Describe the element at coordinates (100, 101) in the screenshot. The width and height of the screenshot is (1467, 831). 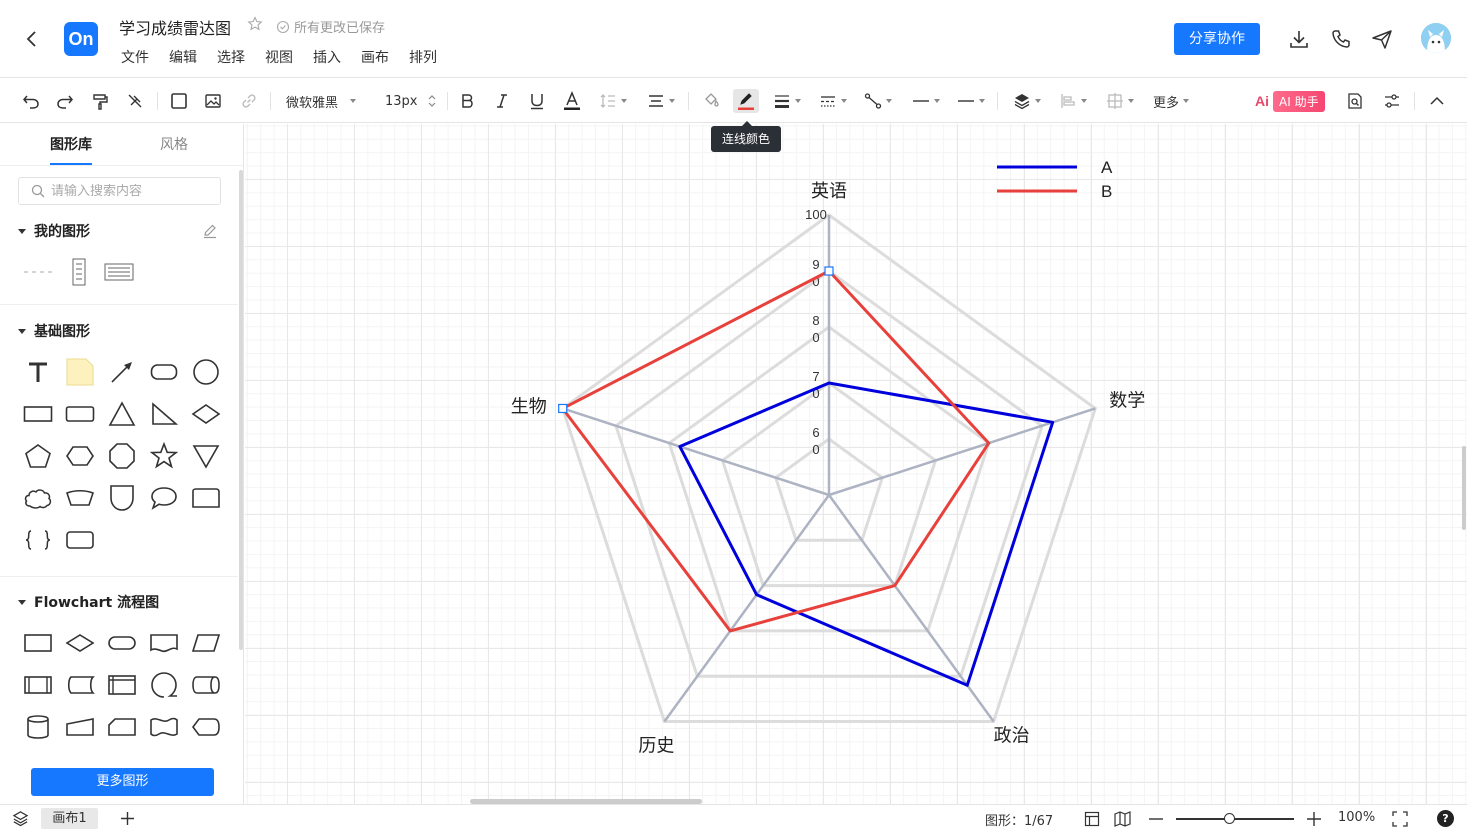
I see `format-painter-button` at that location.